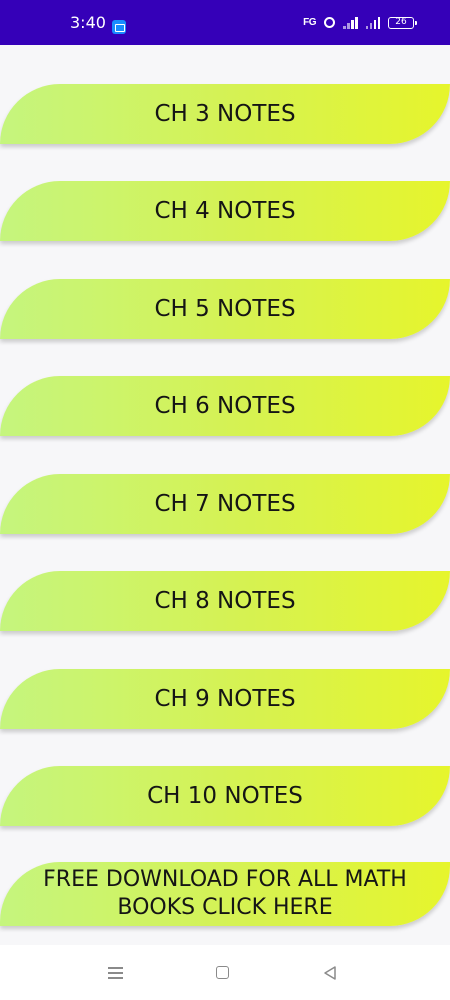  What do you see at coordinates (225, 601) in the screenshot?
I see `ch-8-notes-button: CH 8 NOTES` at bounding box center [225, 601].